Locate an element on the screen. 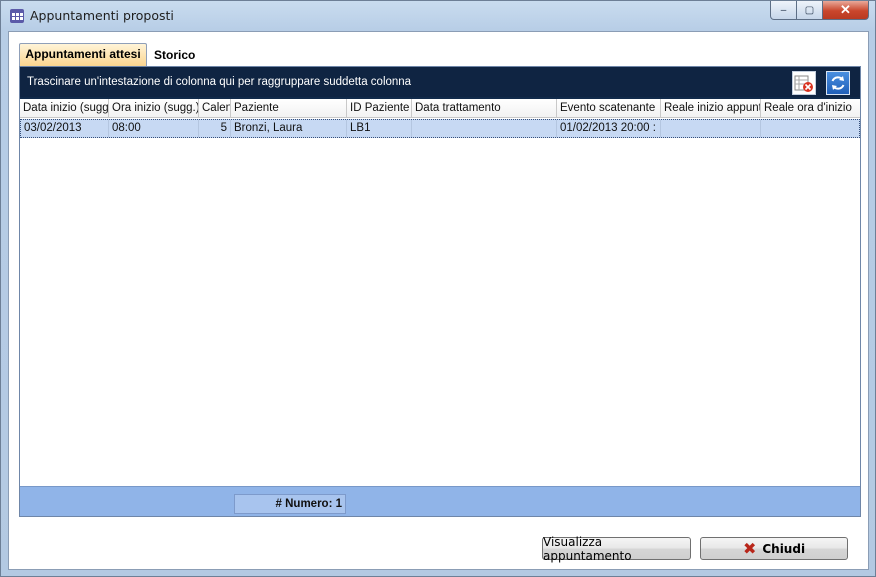  column-header-calendario: Calendario is located at coordinates (215, 108).